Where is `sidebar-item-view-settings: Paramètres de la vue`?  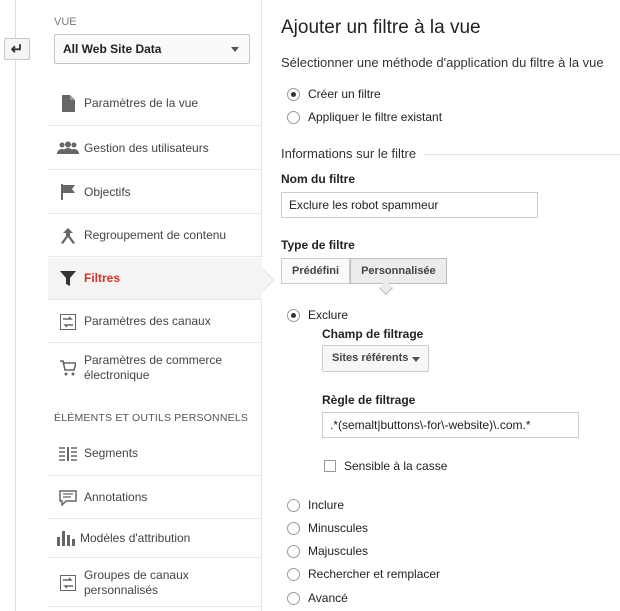 sidebar-item-view-settings: Paramètres de la vue is located at coordinates (155, 104).